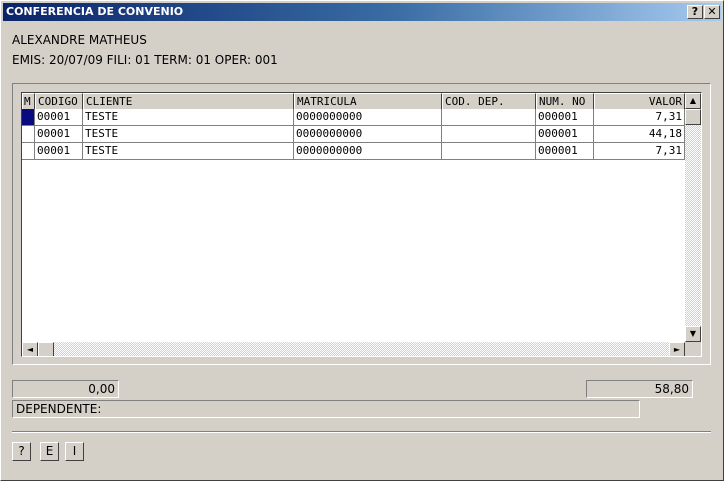  What do you see at coordinates (368, 101) in the screenshot?
I see `column-header-matricula: MATRICULA` at bounding box center [368, 101].